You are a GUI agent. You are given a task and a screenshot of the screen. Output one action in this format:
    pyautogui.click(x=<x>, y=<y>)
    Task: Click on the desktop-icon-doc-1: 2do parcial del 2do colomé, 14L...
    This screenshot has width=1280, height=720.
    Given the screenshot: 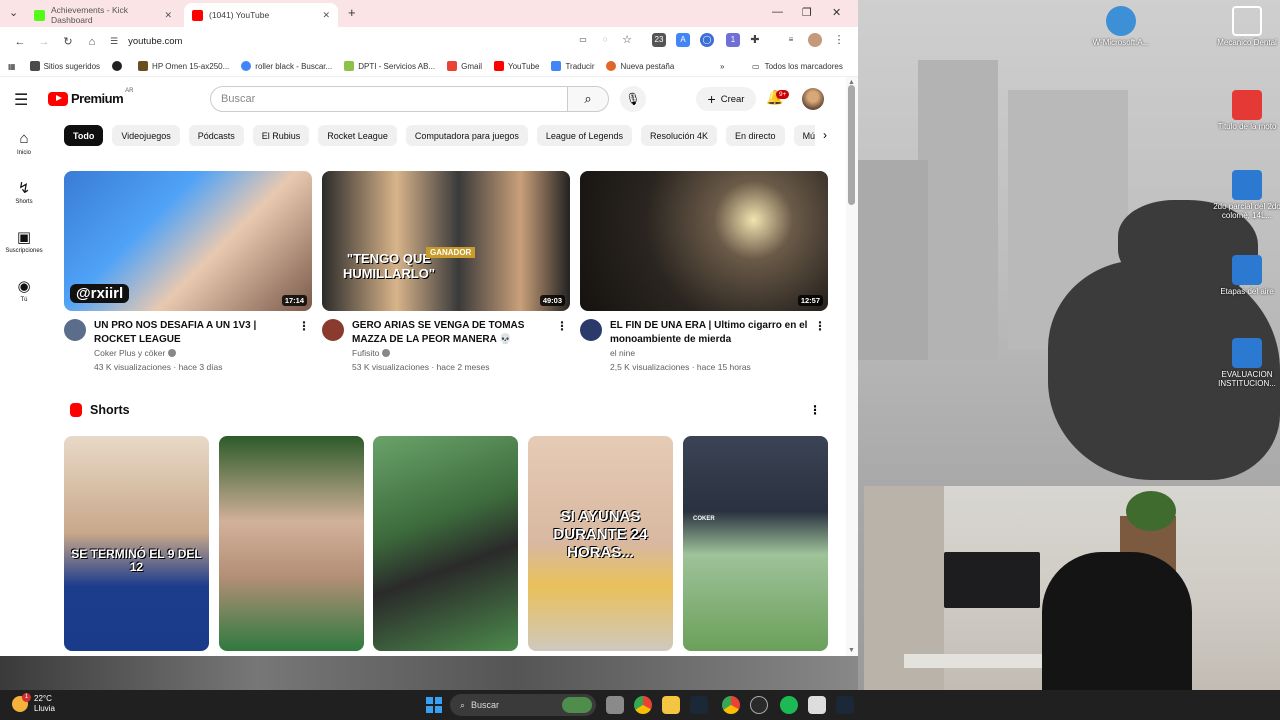 What is the action you would take?
    pyautogui.click(x=1246, y=195)
    